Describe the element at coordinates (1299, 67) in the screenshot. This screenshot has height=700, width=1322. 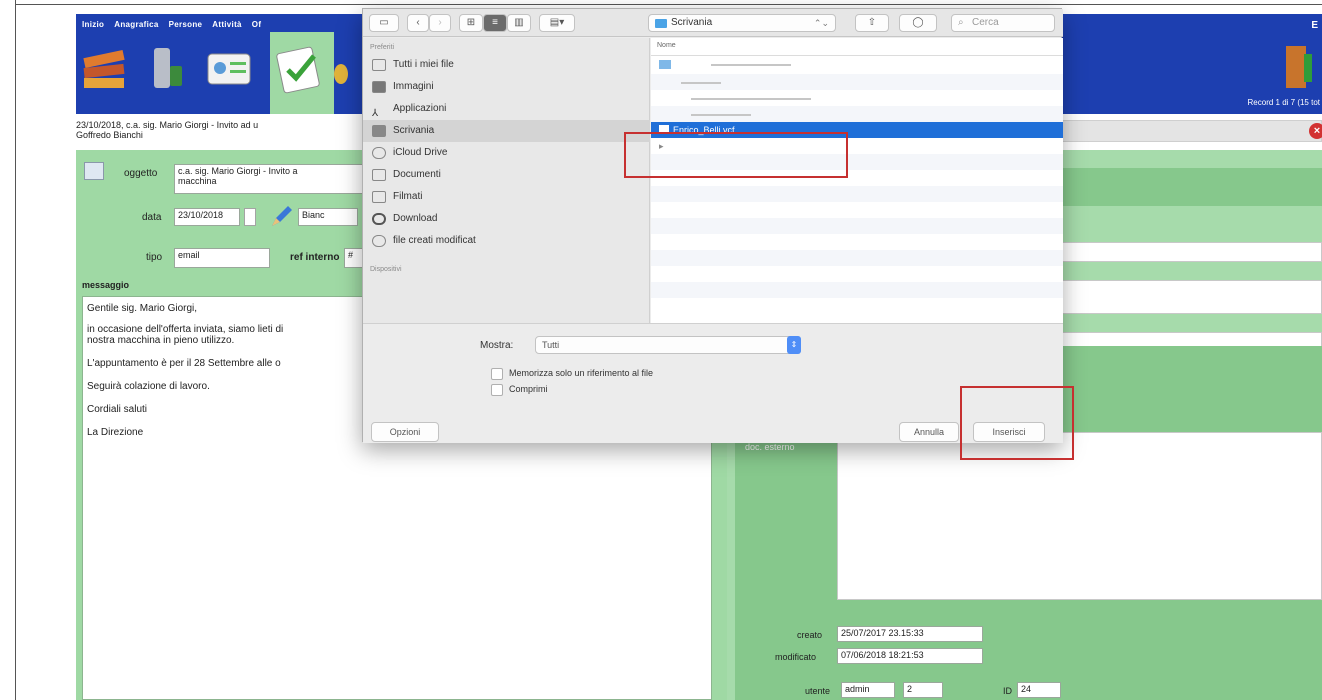
I see `exit-door-icon` at that location.